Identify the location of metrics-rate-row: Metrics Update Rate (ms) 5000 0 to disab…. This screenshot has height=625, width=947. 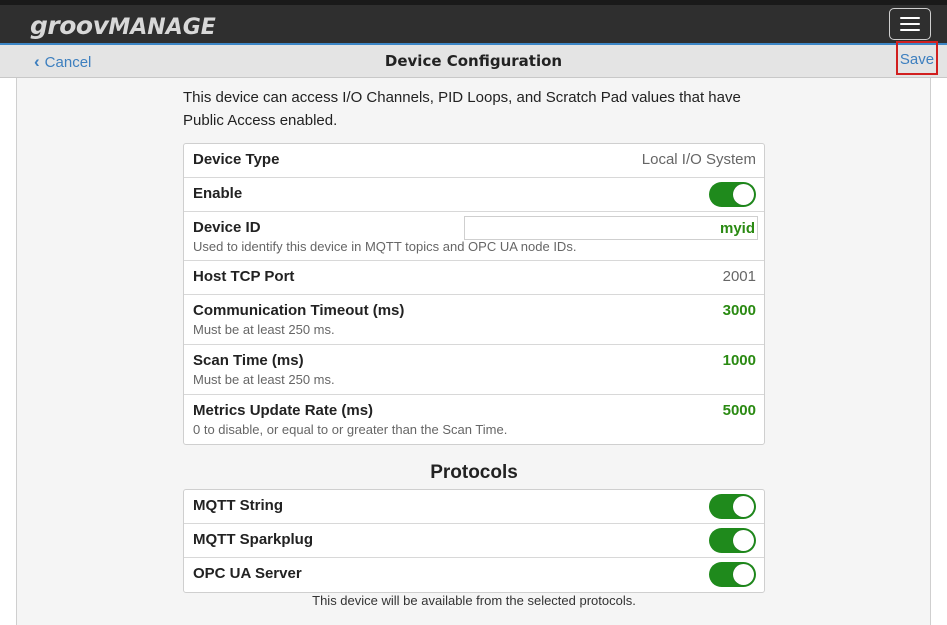
(474, 419).